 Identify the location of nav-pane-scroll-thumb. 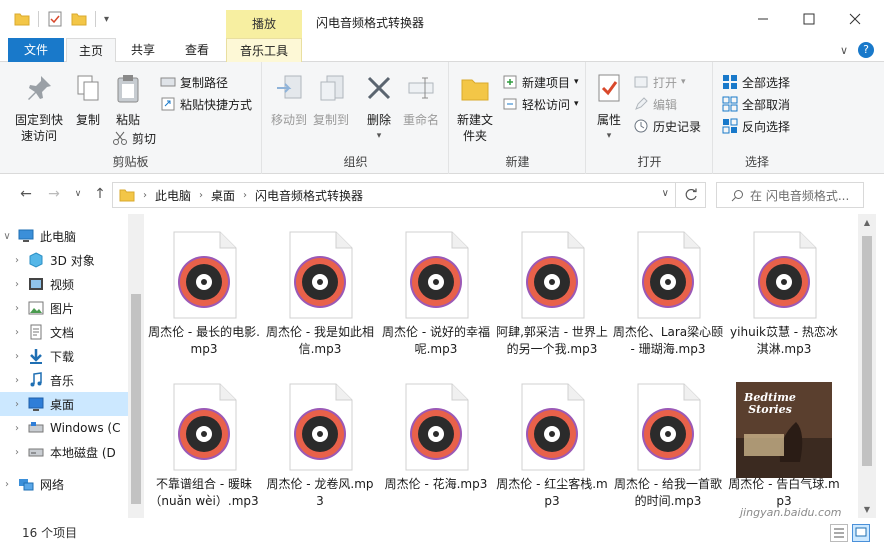
(136, 399).